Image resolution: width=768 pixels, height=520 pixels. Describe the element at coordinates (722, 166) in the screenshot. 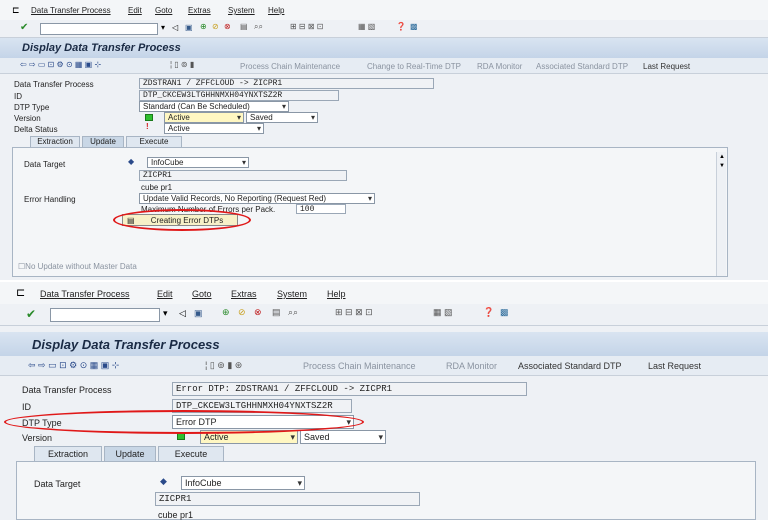

I see `scroll-down-icon: ▼` at that location.